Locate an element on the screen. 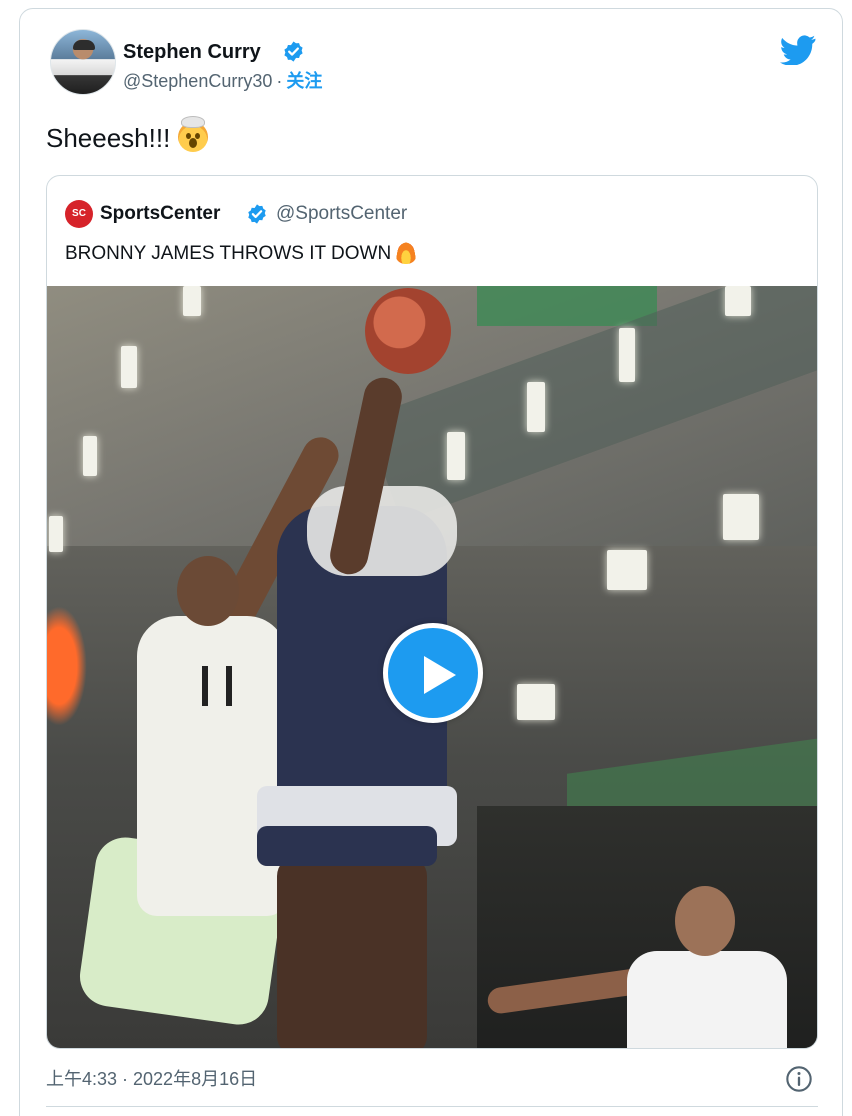 The image size is (852, 1116). tweet-timestamp: 上午4:33 · 2022年8月16日 is located at coordinates (151, 1079).